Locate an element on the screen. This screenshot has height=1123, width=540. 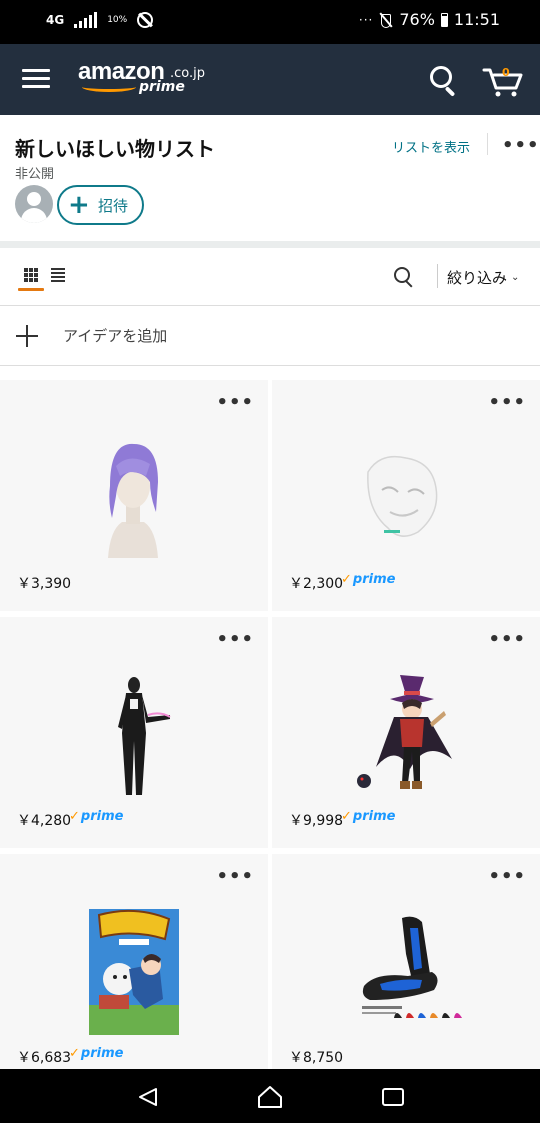
list-view-icon is located at coordinates (58, 275).